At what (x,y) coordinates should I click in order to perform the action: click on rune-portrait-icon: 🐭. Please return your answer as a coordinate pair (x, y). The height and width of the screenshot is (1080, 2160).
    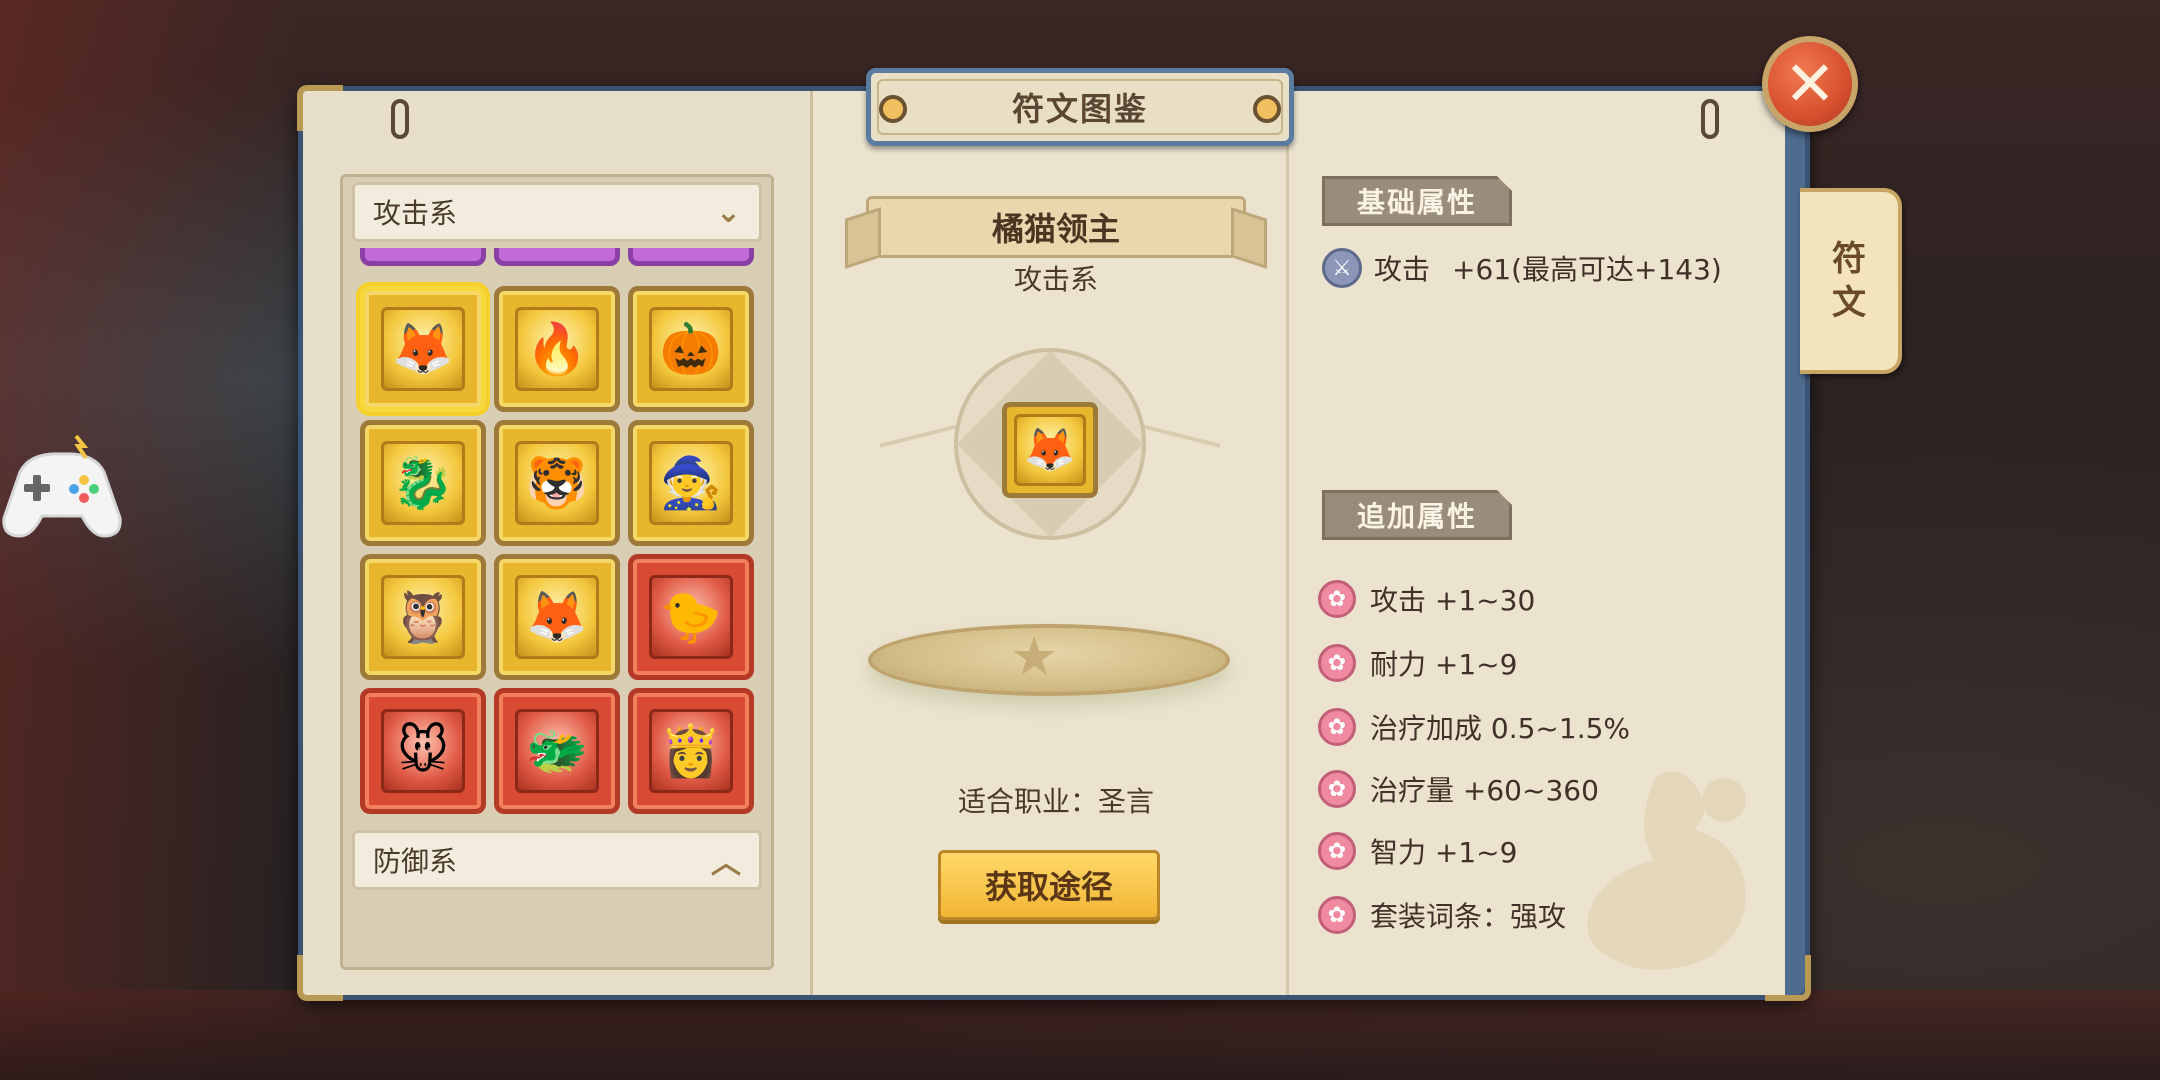
    Looking at the image, I should click on (423, 751).